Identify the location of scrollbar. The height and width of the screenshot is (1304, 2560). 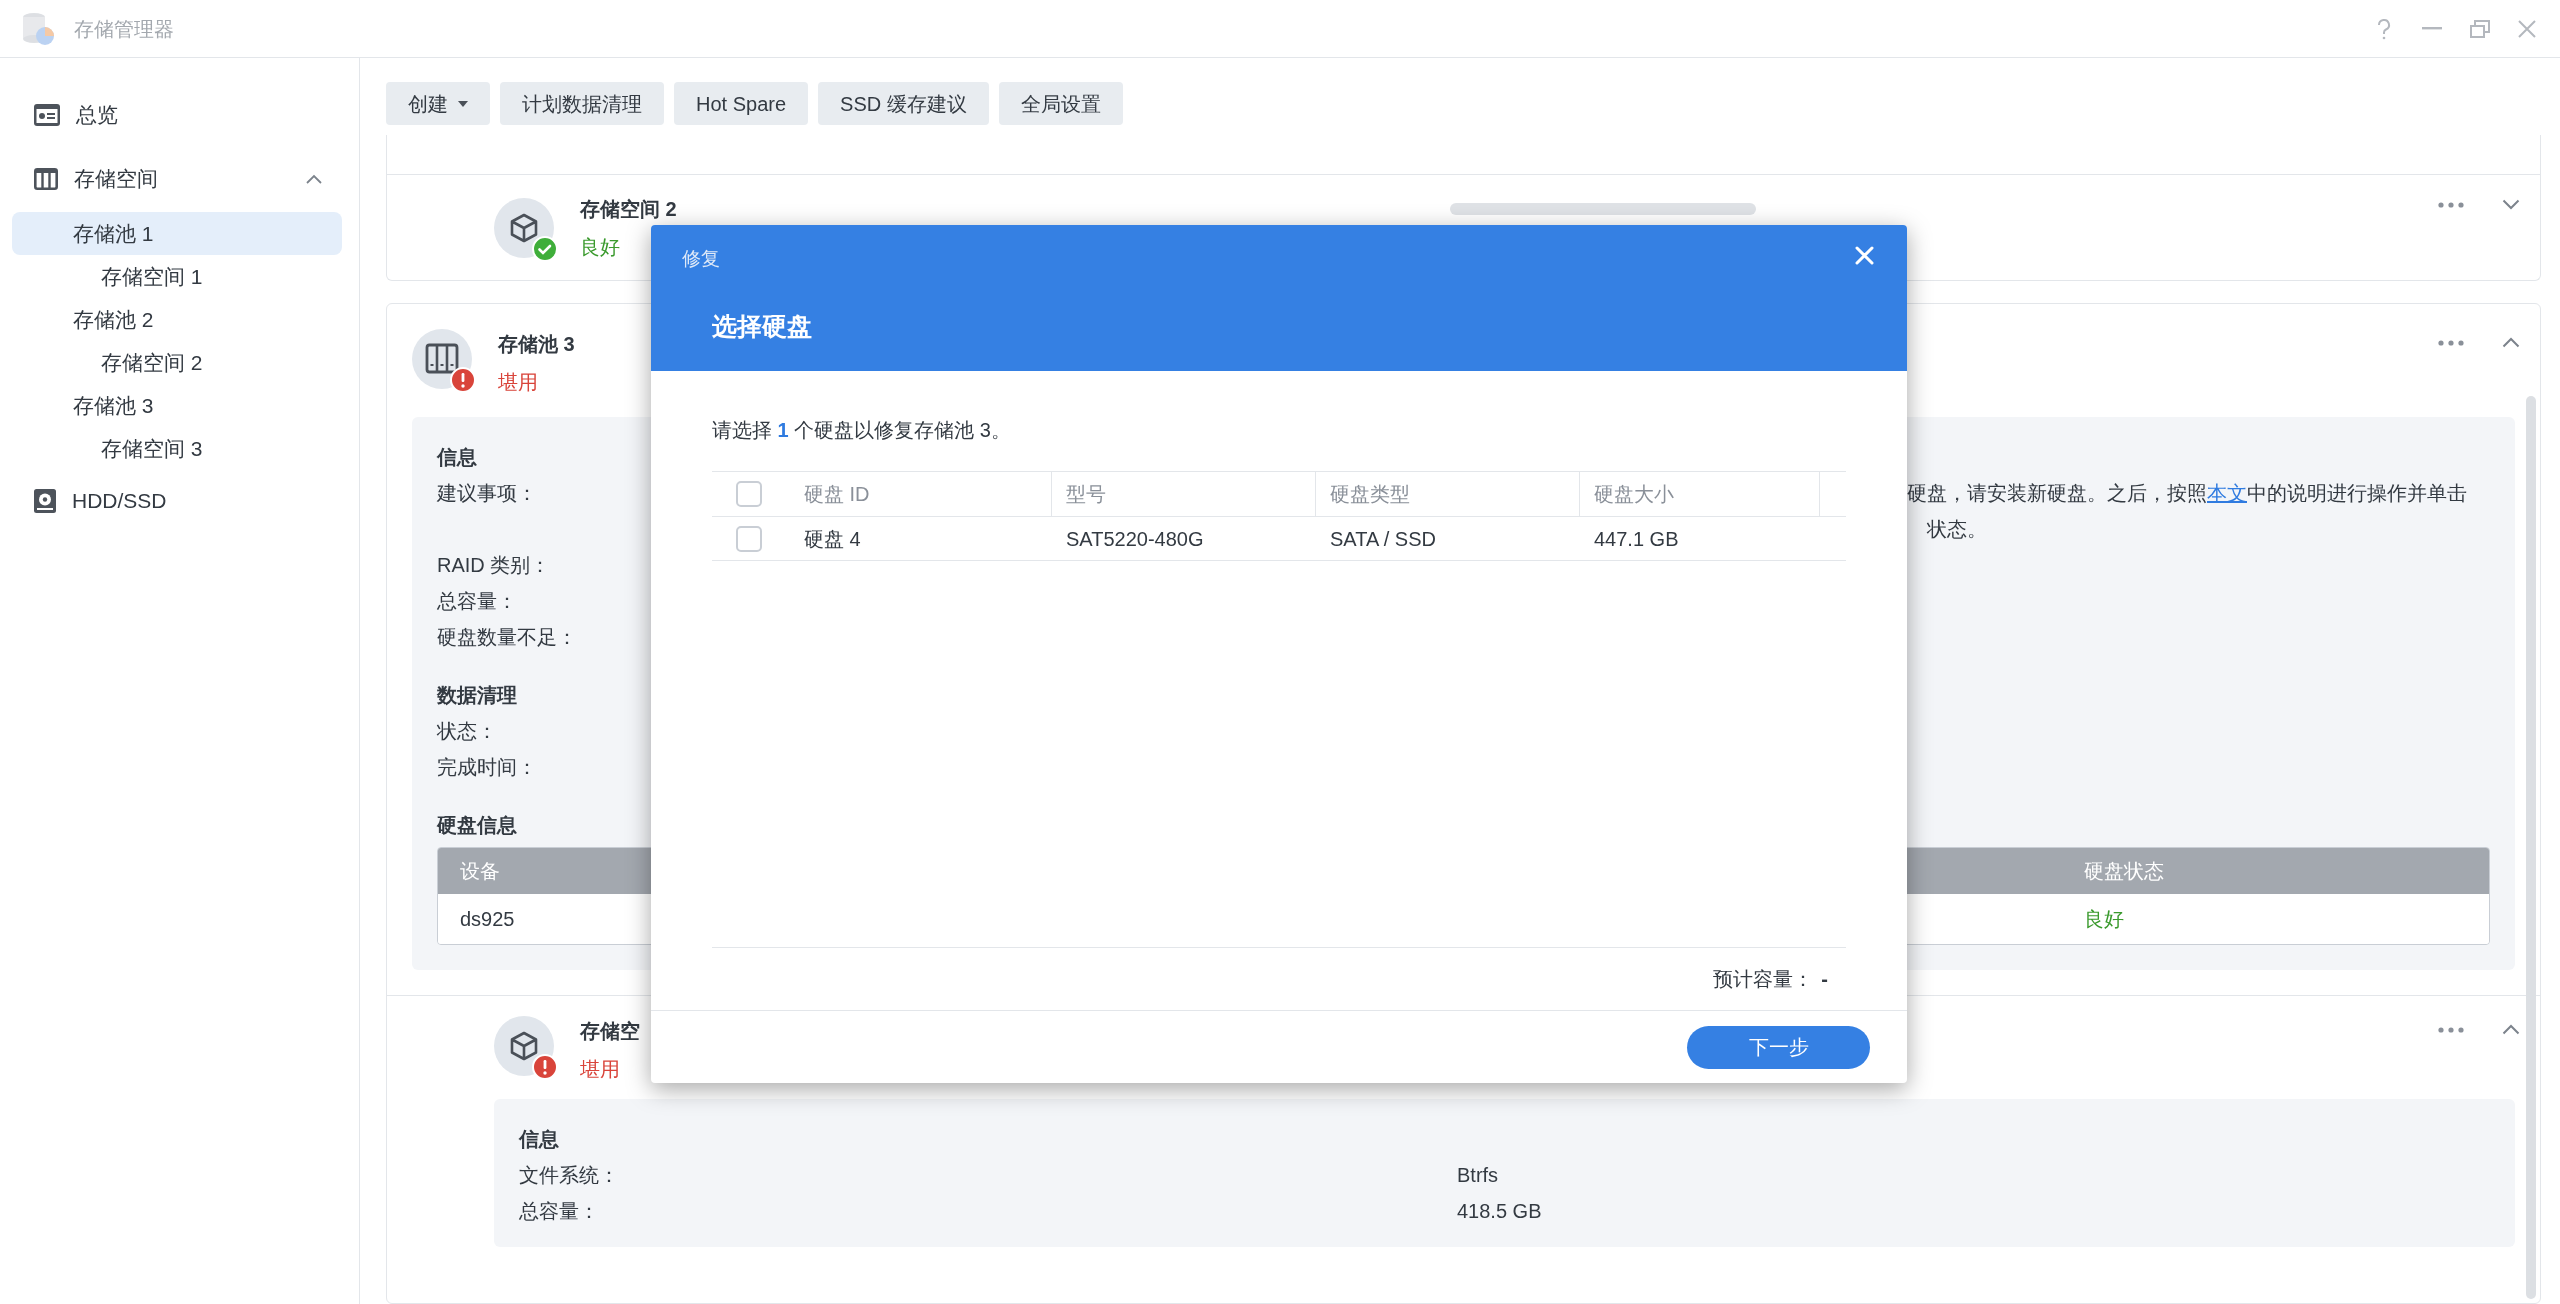
(2531, 847).